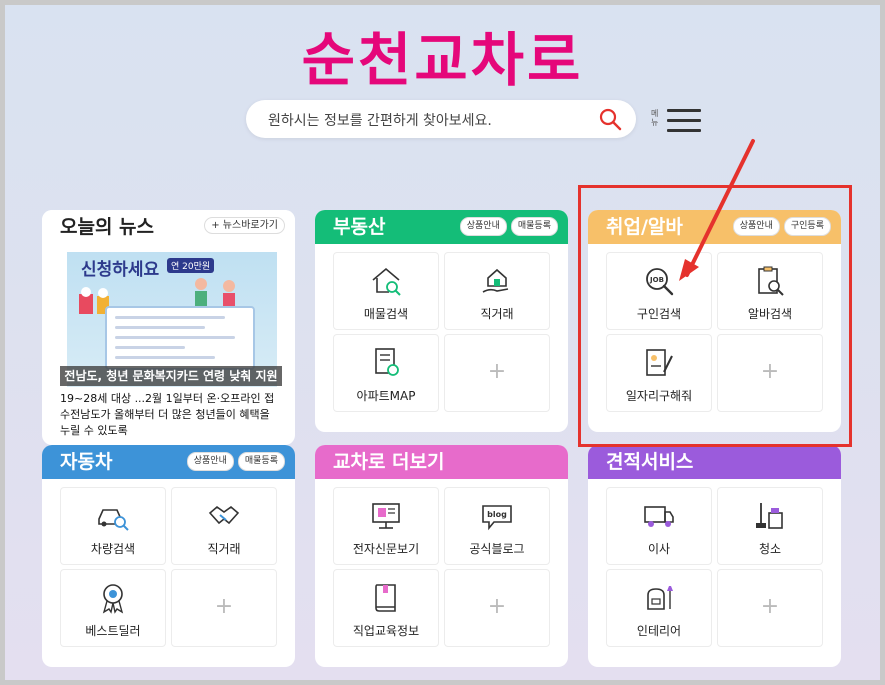 This screenshot has height=685, width=885. I want to click on e-newspaper-label: 전자신문보기, so click(386, 549).